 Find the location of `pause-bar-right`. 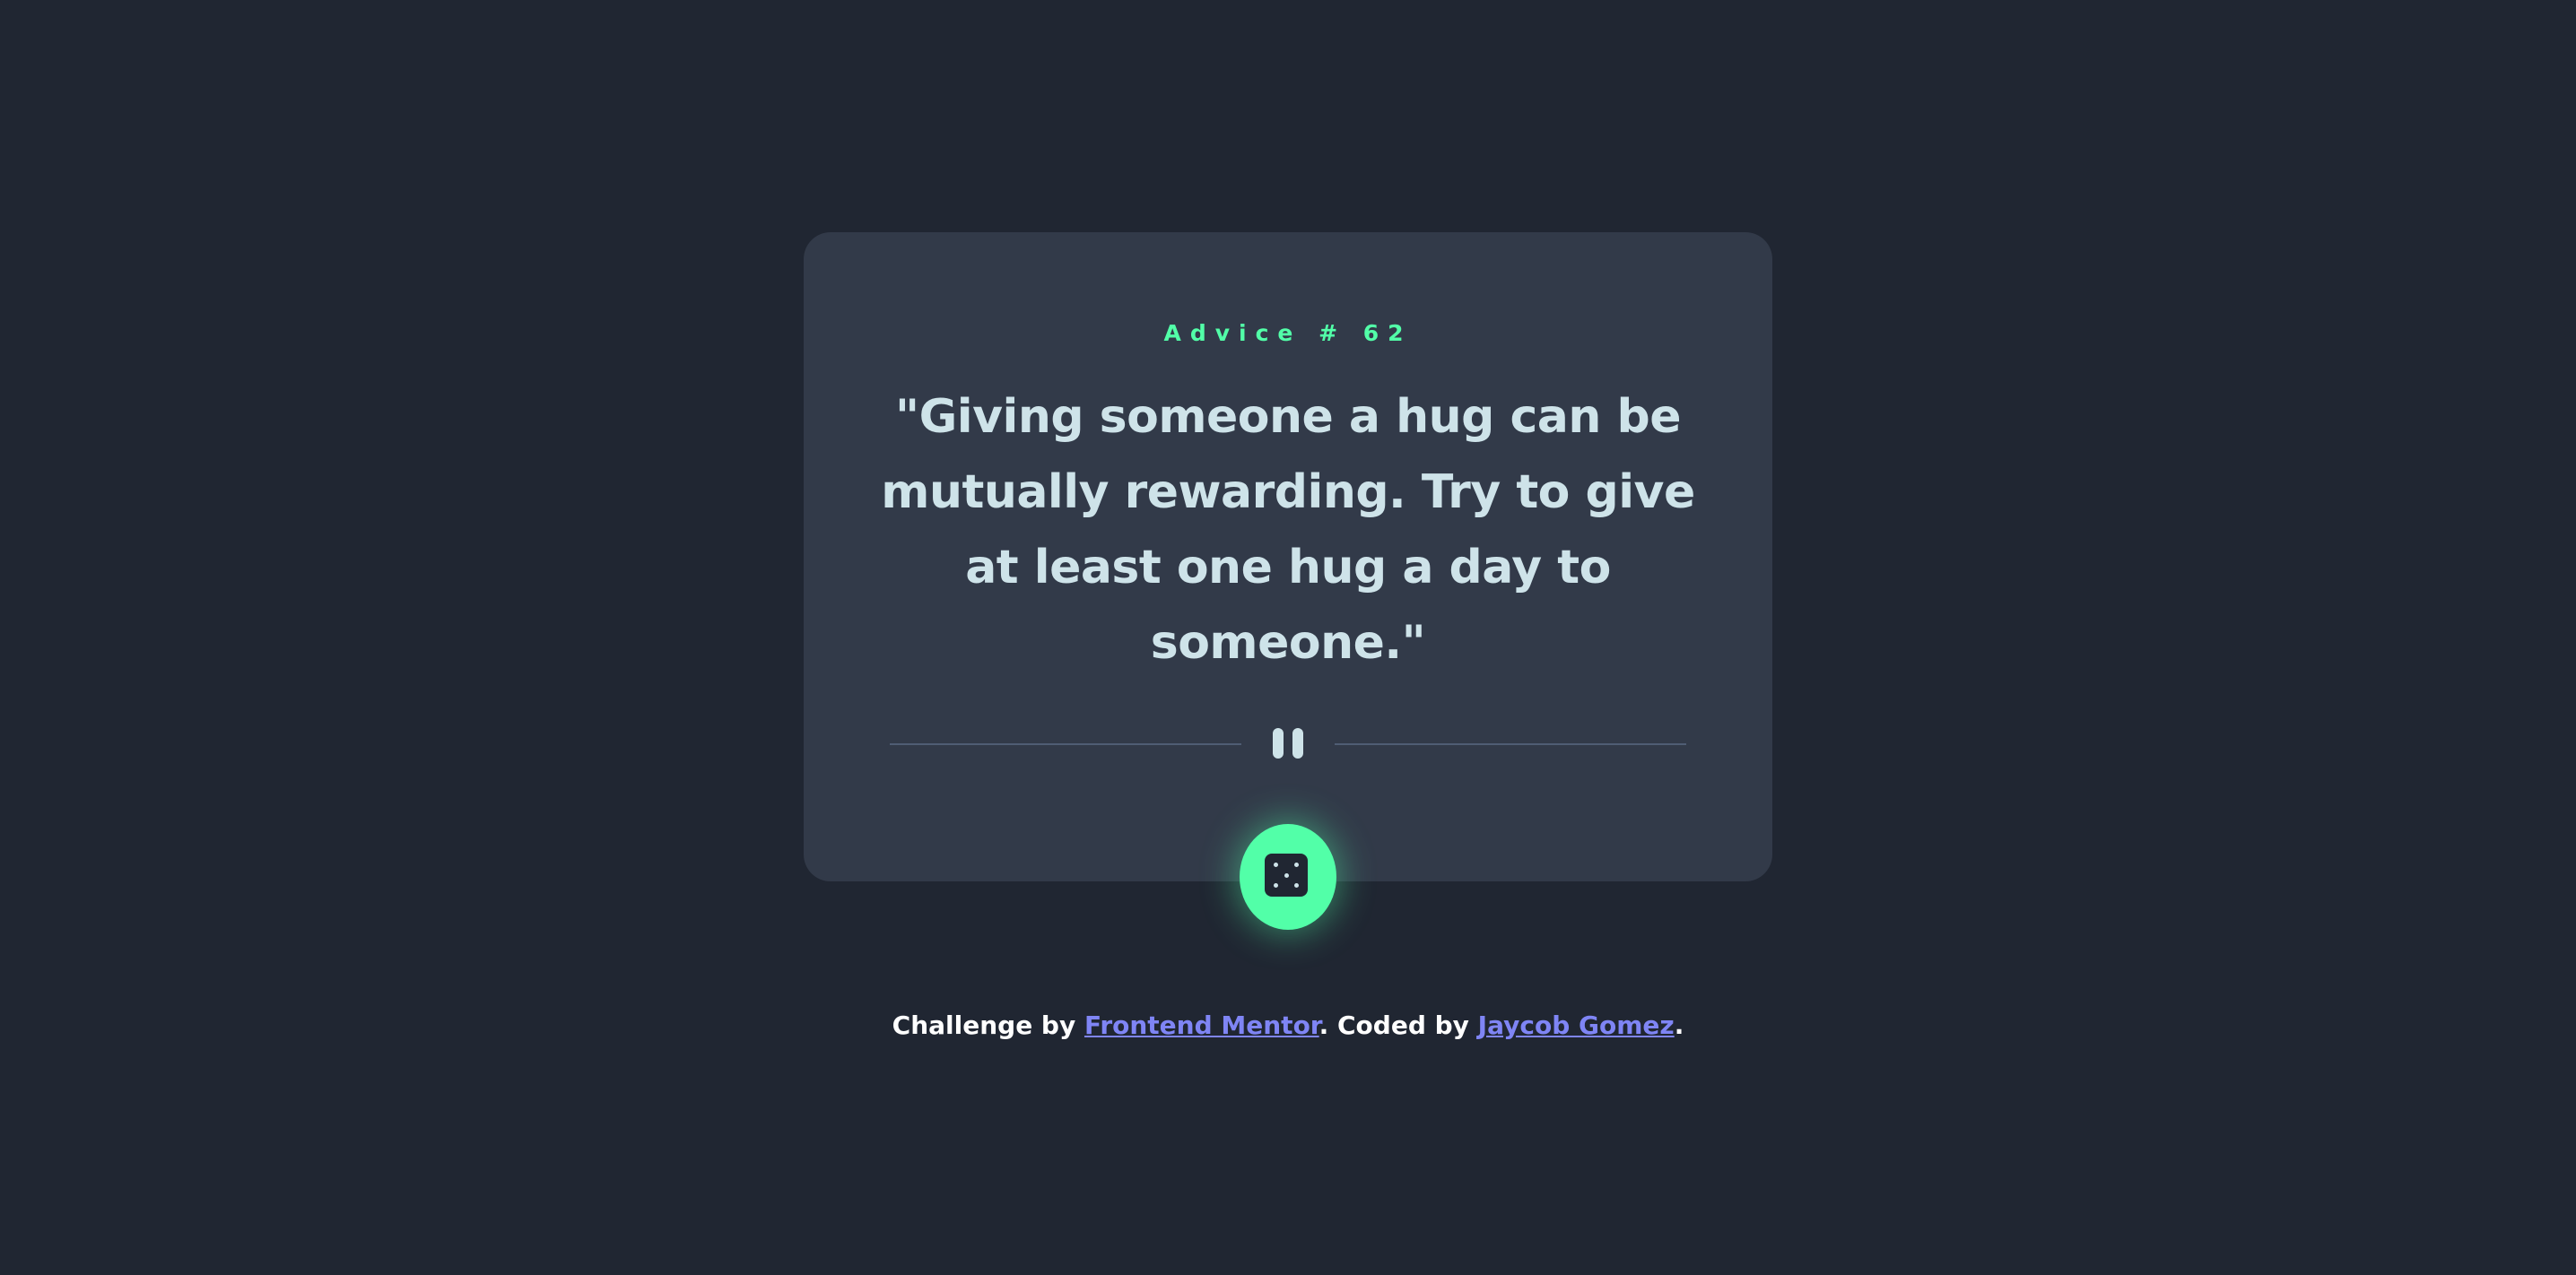

pause-bar-right is located at coordinates (1297, 743).